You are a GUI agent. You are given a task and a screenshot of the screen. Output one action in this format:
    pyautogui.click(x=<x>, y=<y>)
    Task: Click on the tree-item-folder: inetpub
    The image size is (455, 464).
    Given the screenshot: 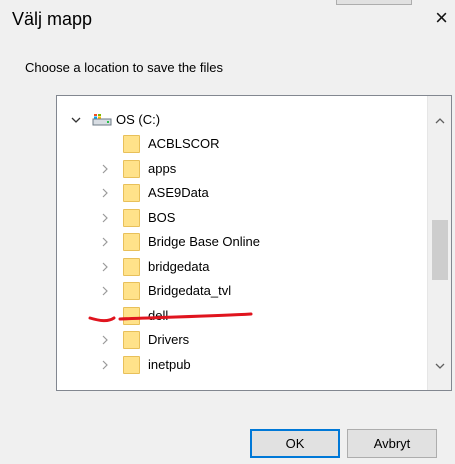 What is the action you would take?
    pyautogui.click(x=241, y=365)
    